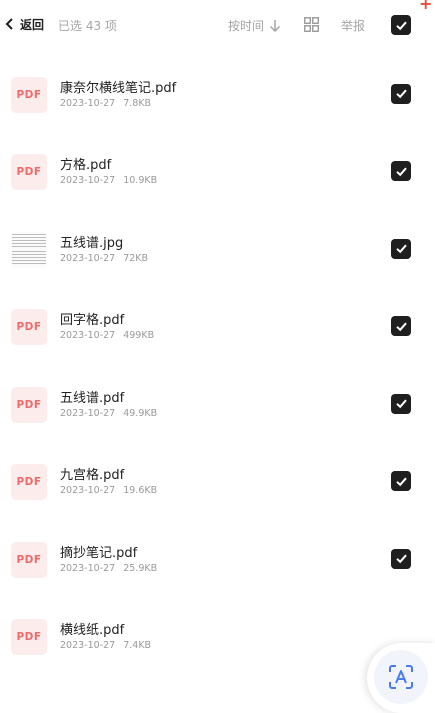 The width and height of the screenshot is (435, 713). What do you see at coordinates (217, 559) in the screenshot?
I see `file-row: PDF 摘抄笔记.pdf 2023-10-27 25.9KB` at bounding box center [217, 559].